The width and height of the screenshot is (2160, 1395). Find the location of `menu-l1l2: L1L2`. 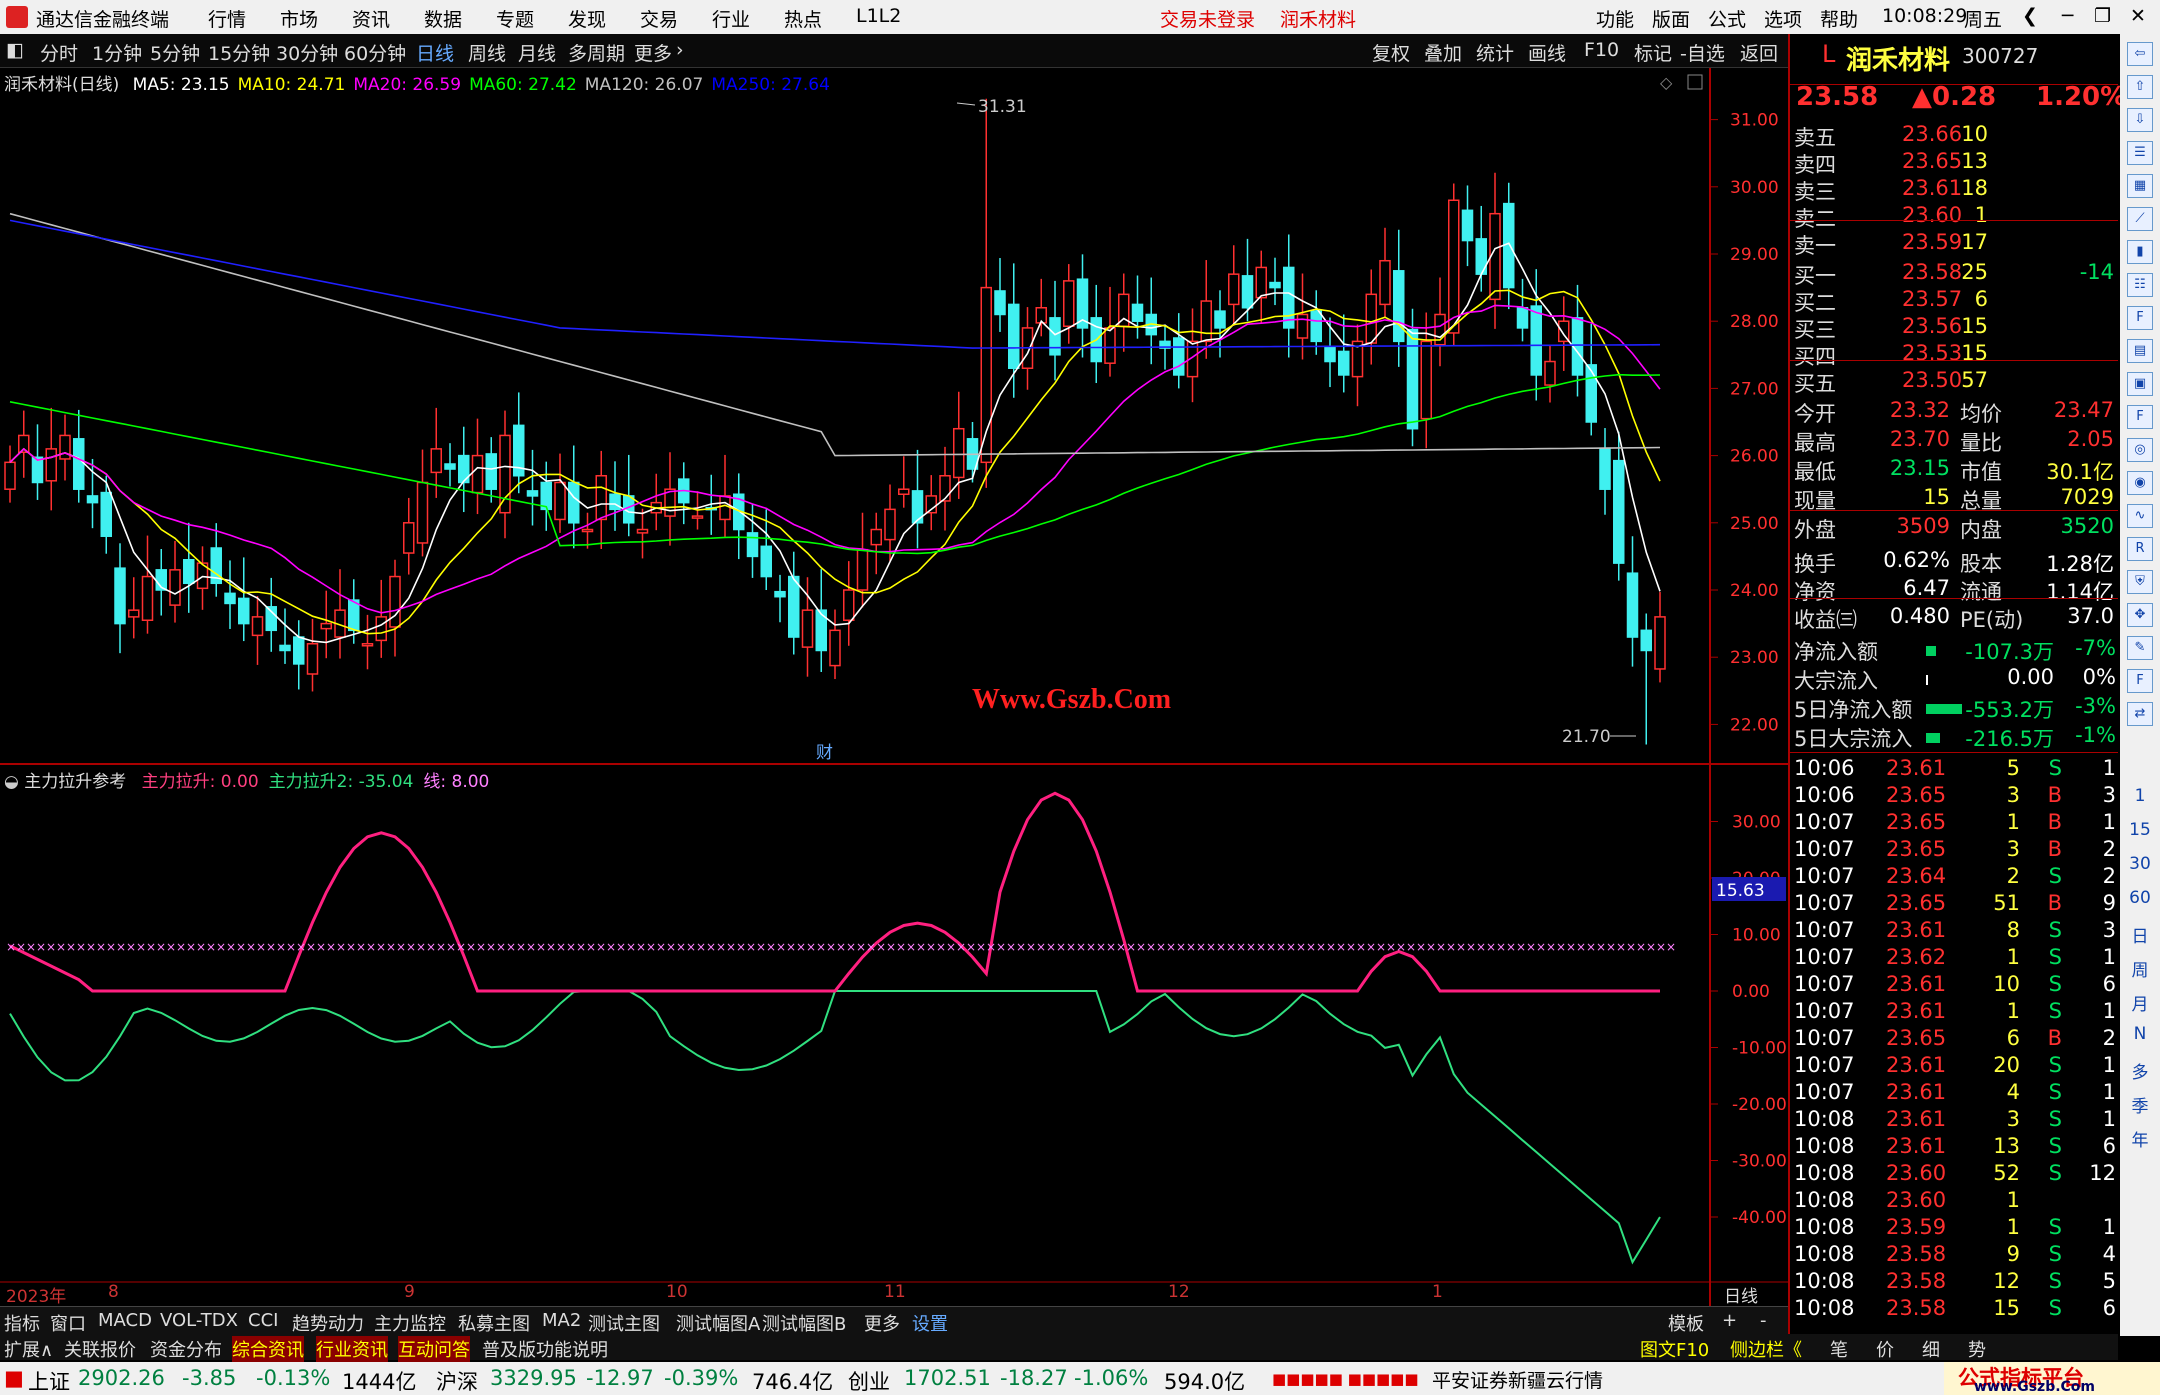

menu-l1l2: L1L2 is located at coordinates (878, 16).